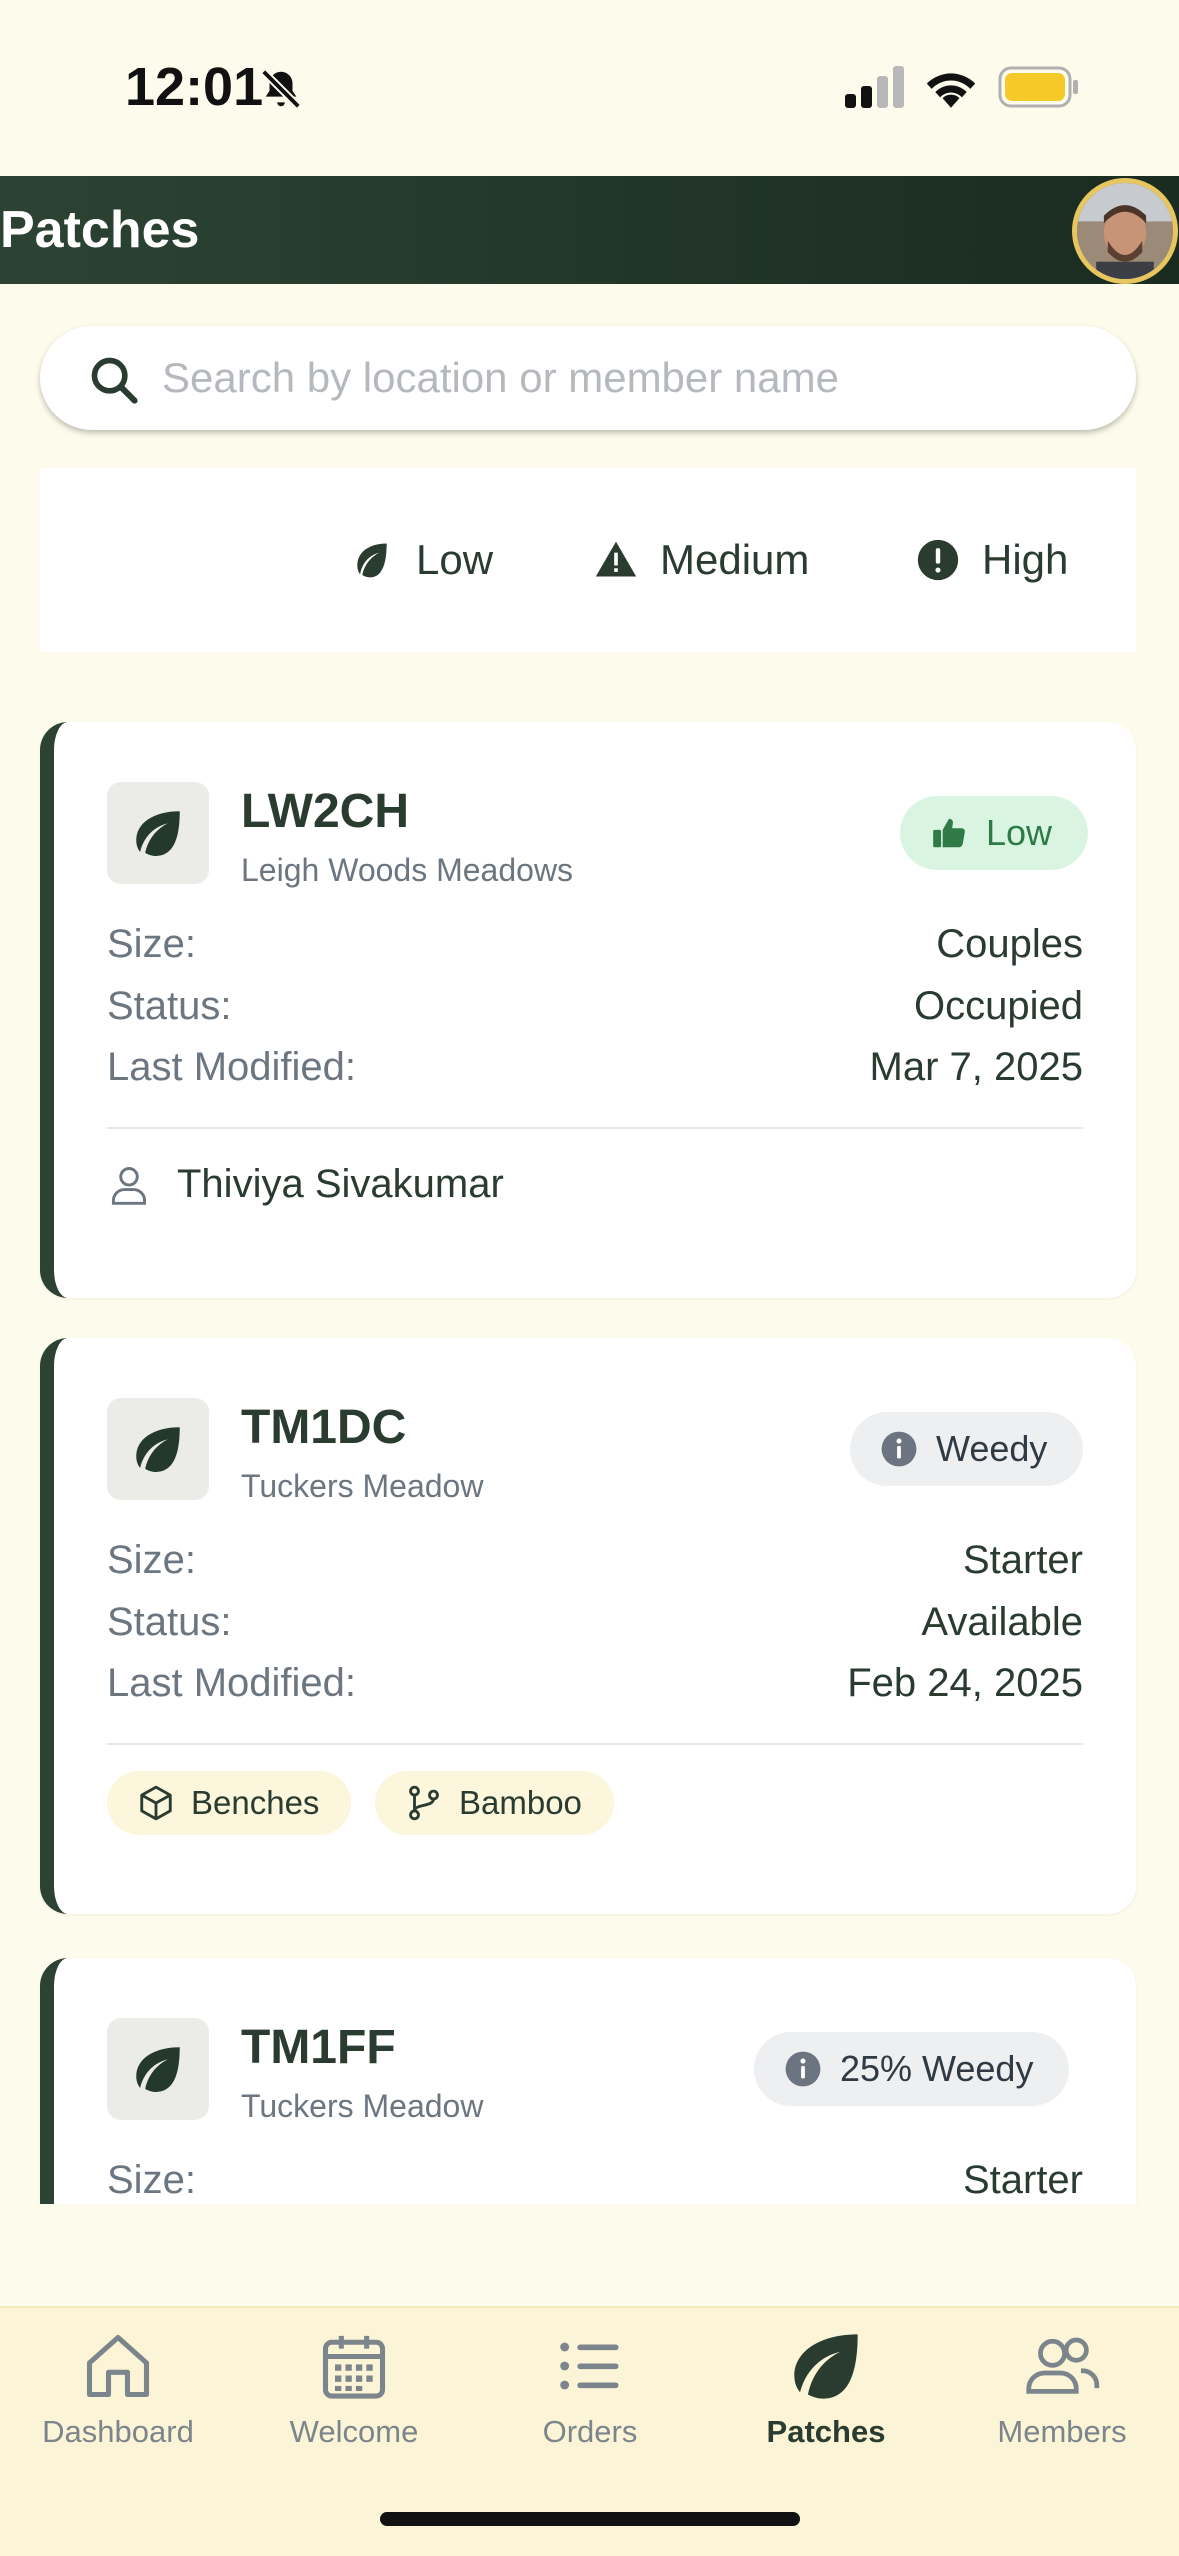  I want to click on tab-members: Members, so click(1061, 2413).